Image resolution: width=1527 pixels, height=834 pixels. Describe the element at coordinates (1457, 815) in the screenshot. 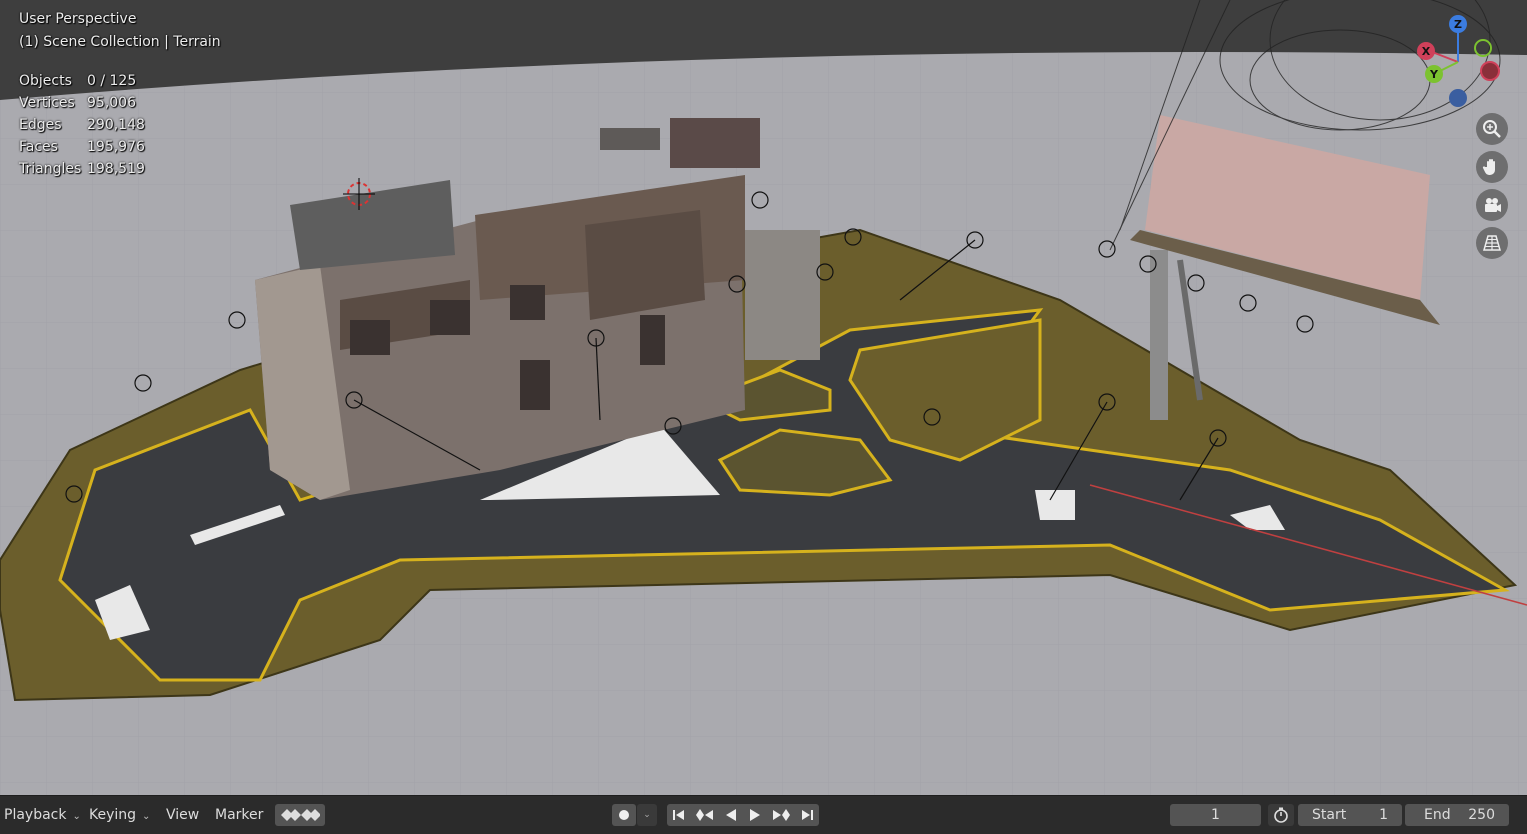

I see `end-frame-field: End 250` at that location.